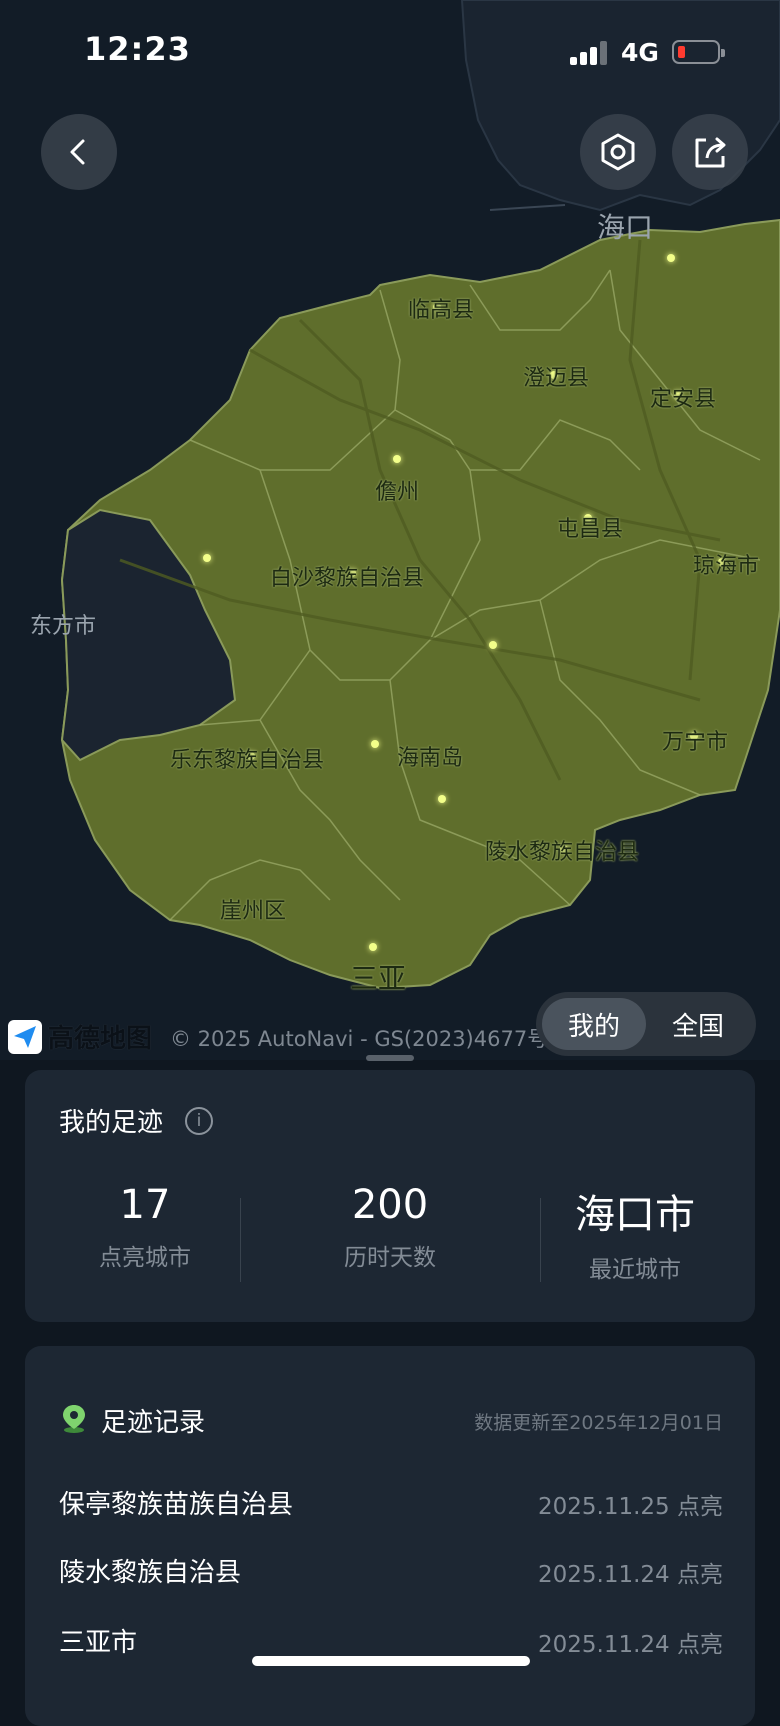 The height and width of the screenshot is (1726, 780). I want to click on sheet-drag-handle, so click(390, 1058).